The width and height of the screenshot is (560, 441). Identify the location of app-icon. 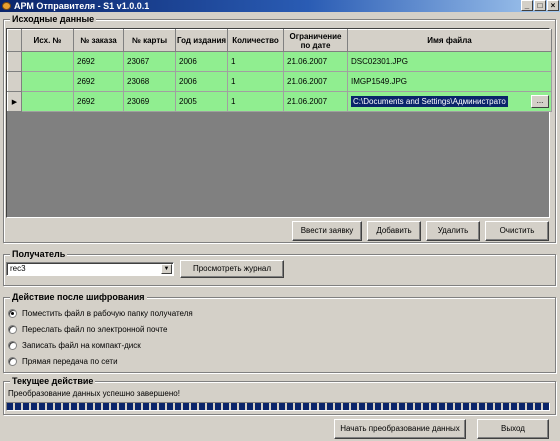
(6, 6).